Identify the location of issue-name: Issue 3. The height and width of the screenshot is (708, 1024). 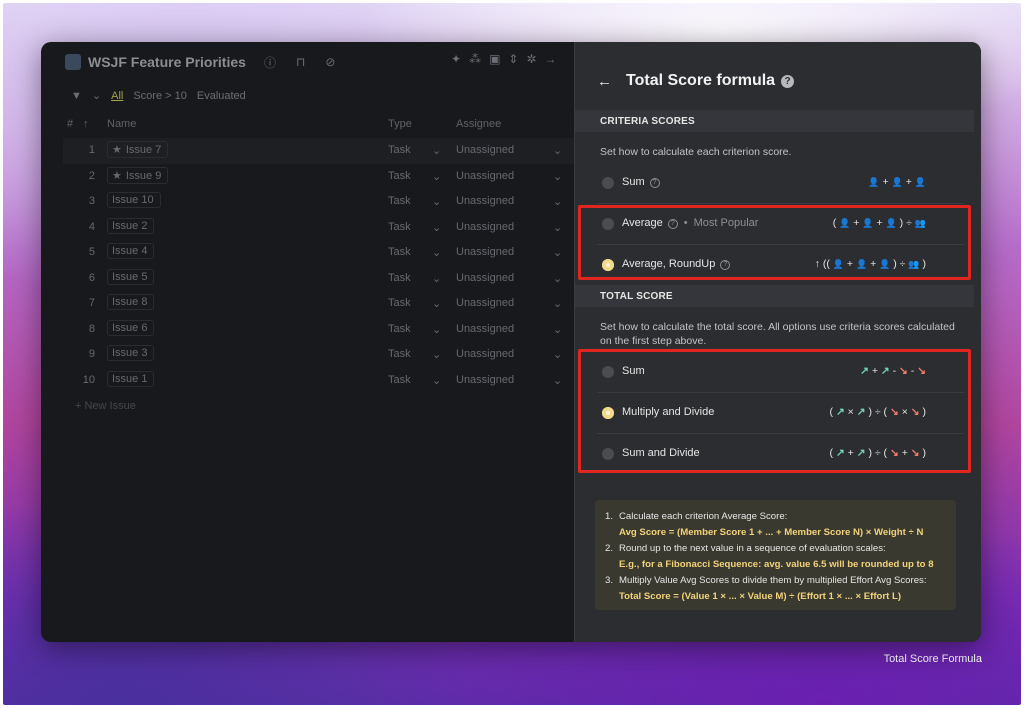
(131, 353).